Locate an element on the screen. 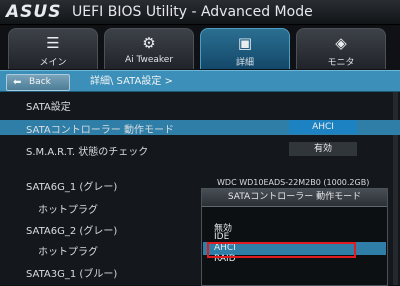 The height and width of the screenshot is (286, 400). port-device: WDC WD10EADS-22M2B0 (1000.2GB) is located at coordinates (293, 182).